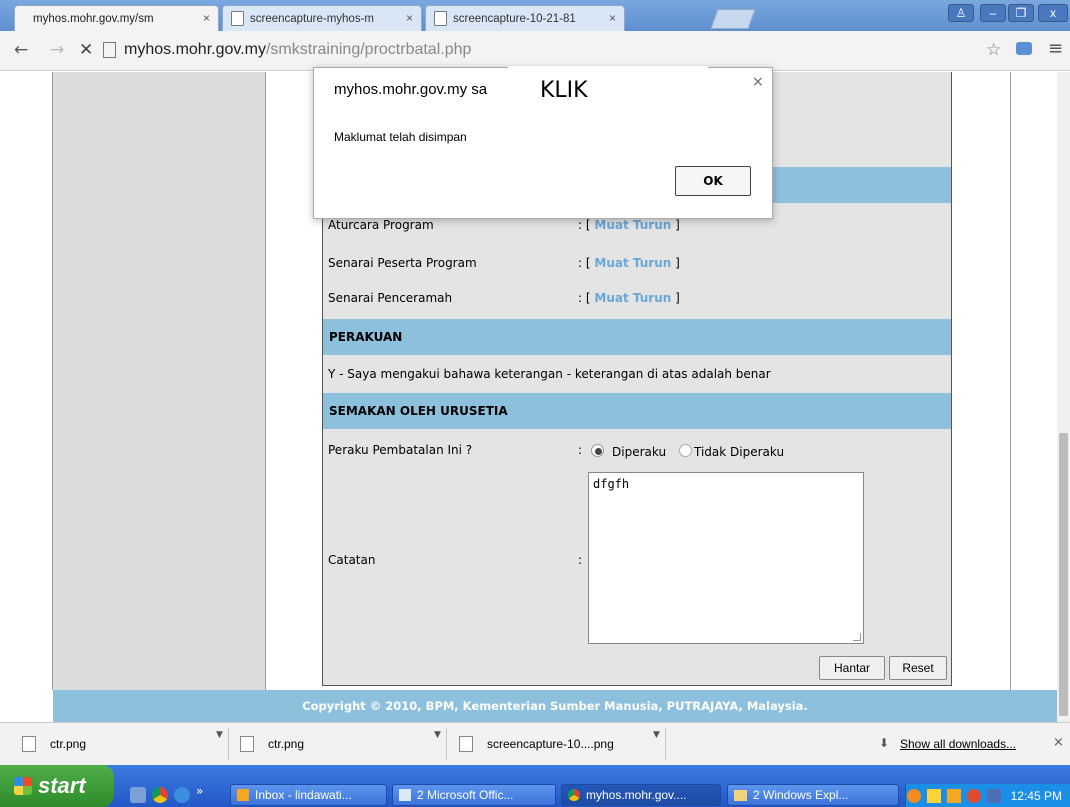 The height and width of the screenshot is (807, 1070). What do you see at coordinates (405, 795) in the screenshot?
I see `word-icon` at bounding box center [405, 795].